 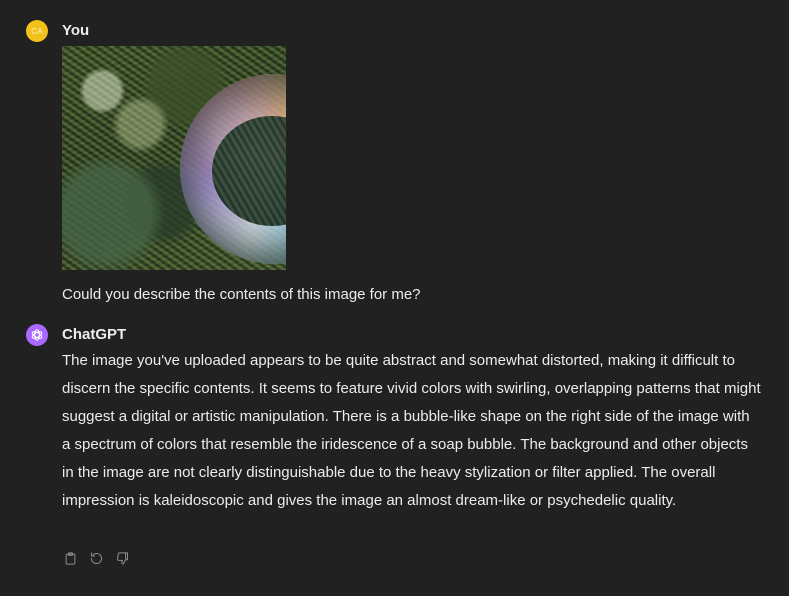 I want to click on regenerate-button, so click(x=96, y=558).